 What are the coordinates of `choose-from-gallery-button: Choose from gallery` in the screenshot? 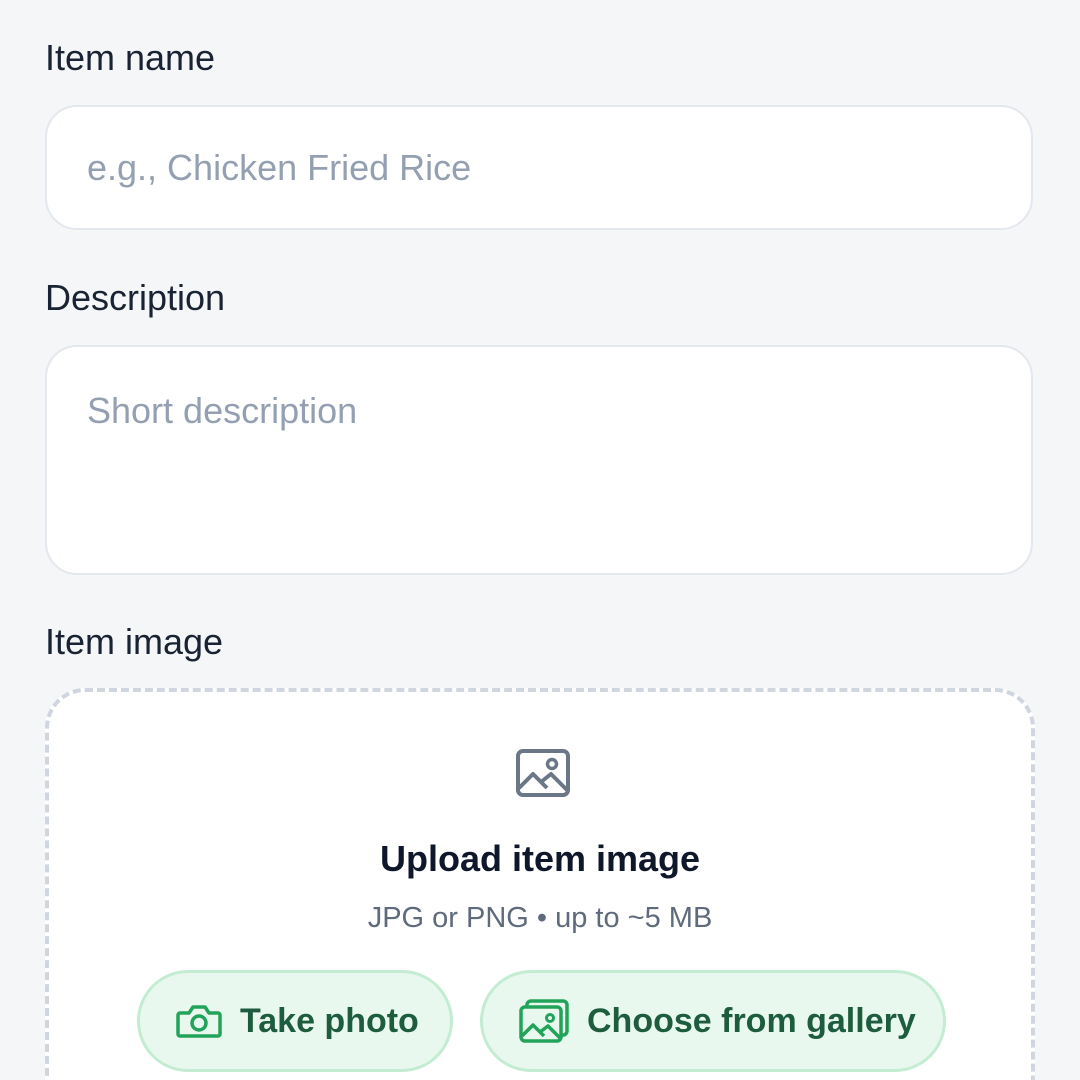 It's located at (713, 1021).